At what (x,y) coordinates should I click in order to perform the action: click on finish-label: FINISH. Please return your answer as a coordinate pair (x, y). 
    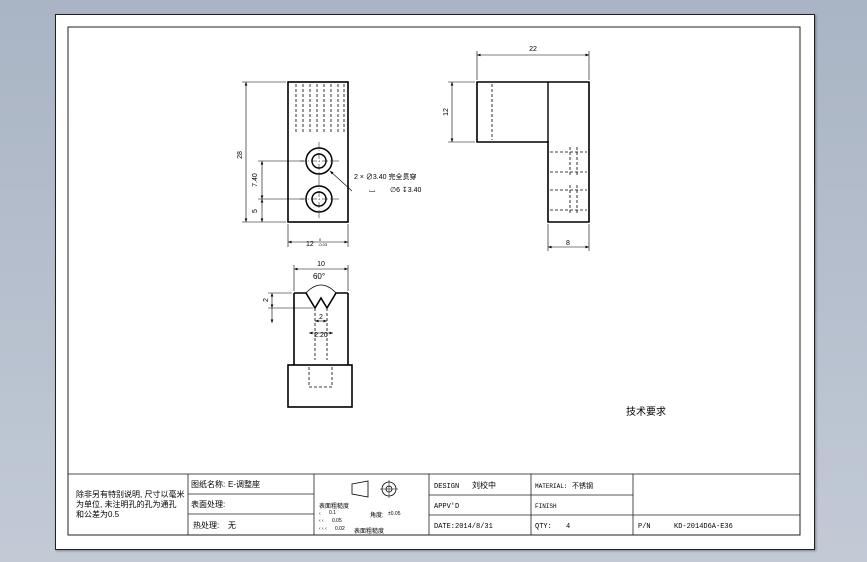
    Looking at the image, I should click on (546, 506).